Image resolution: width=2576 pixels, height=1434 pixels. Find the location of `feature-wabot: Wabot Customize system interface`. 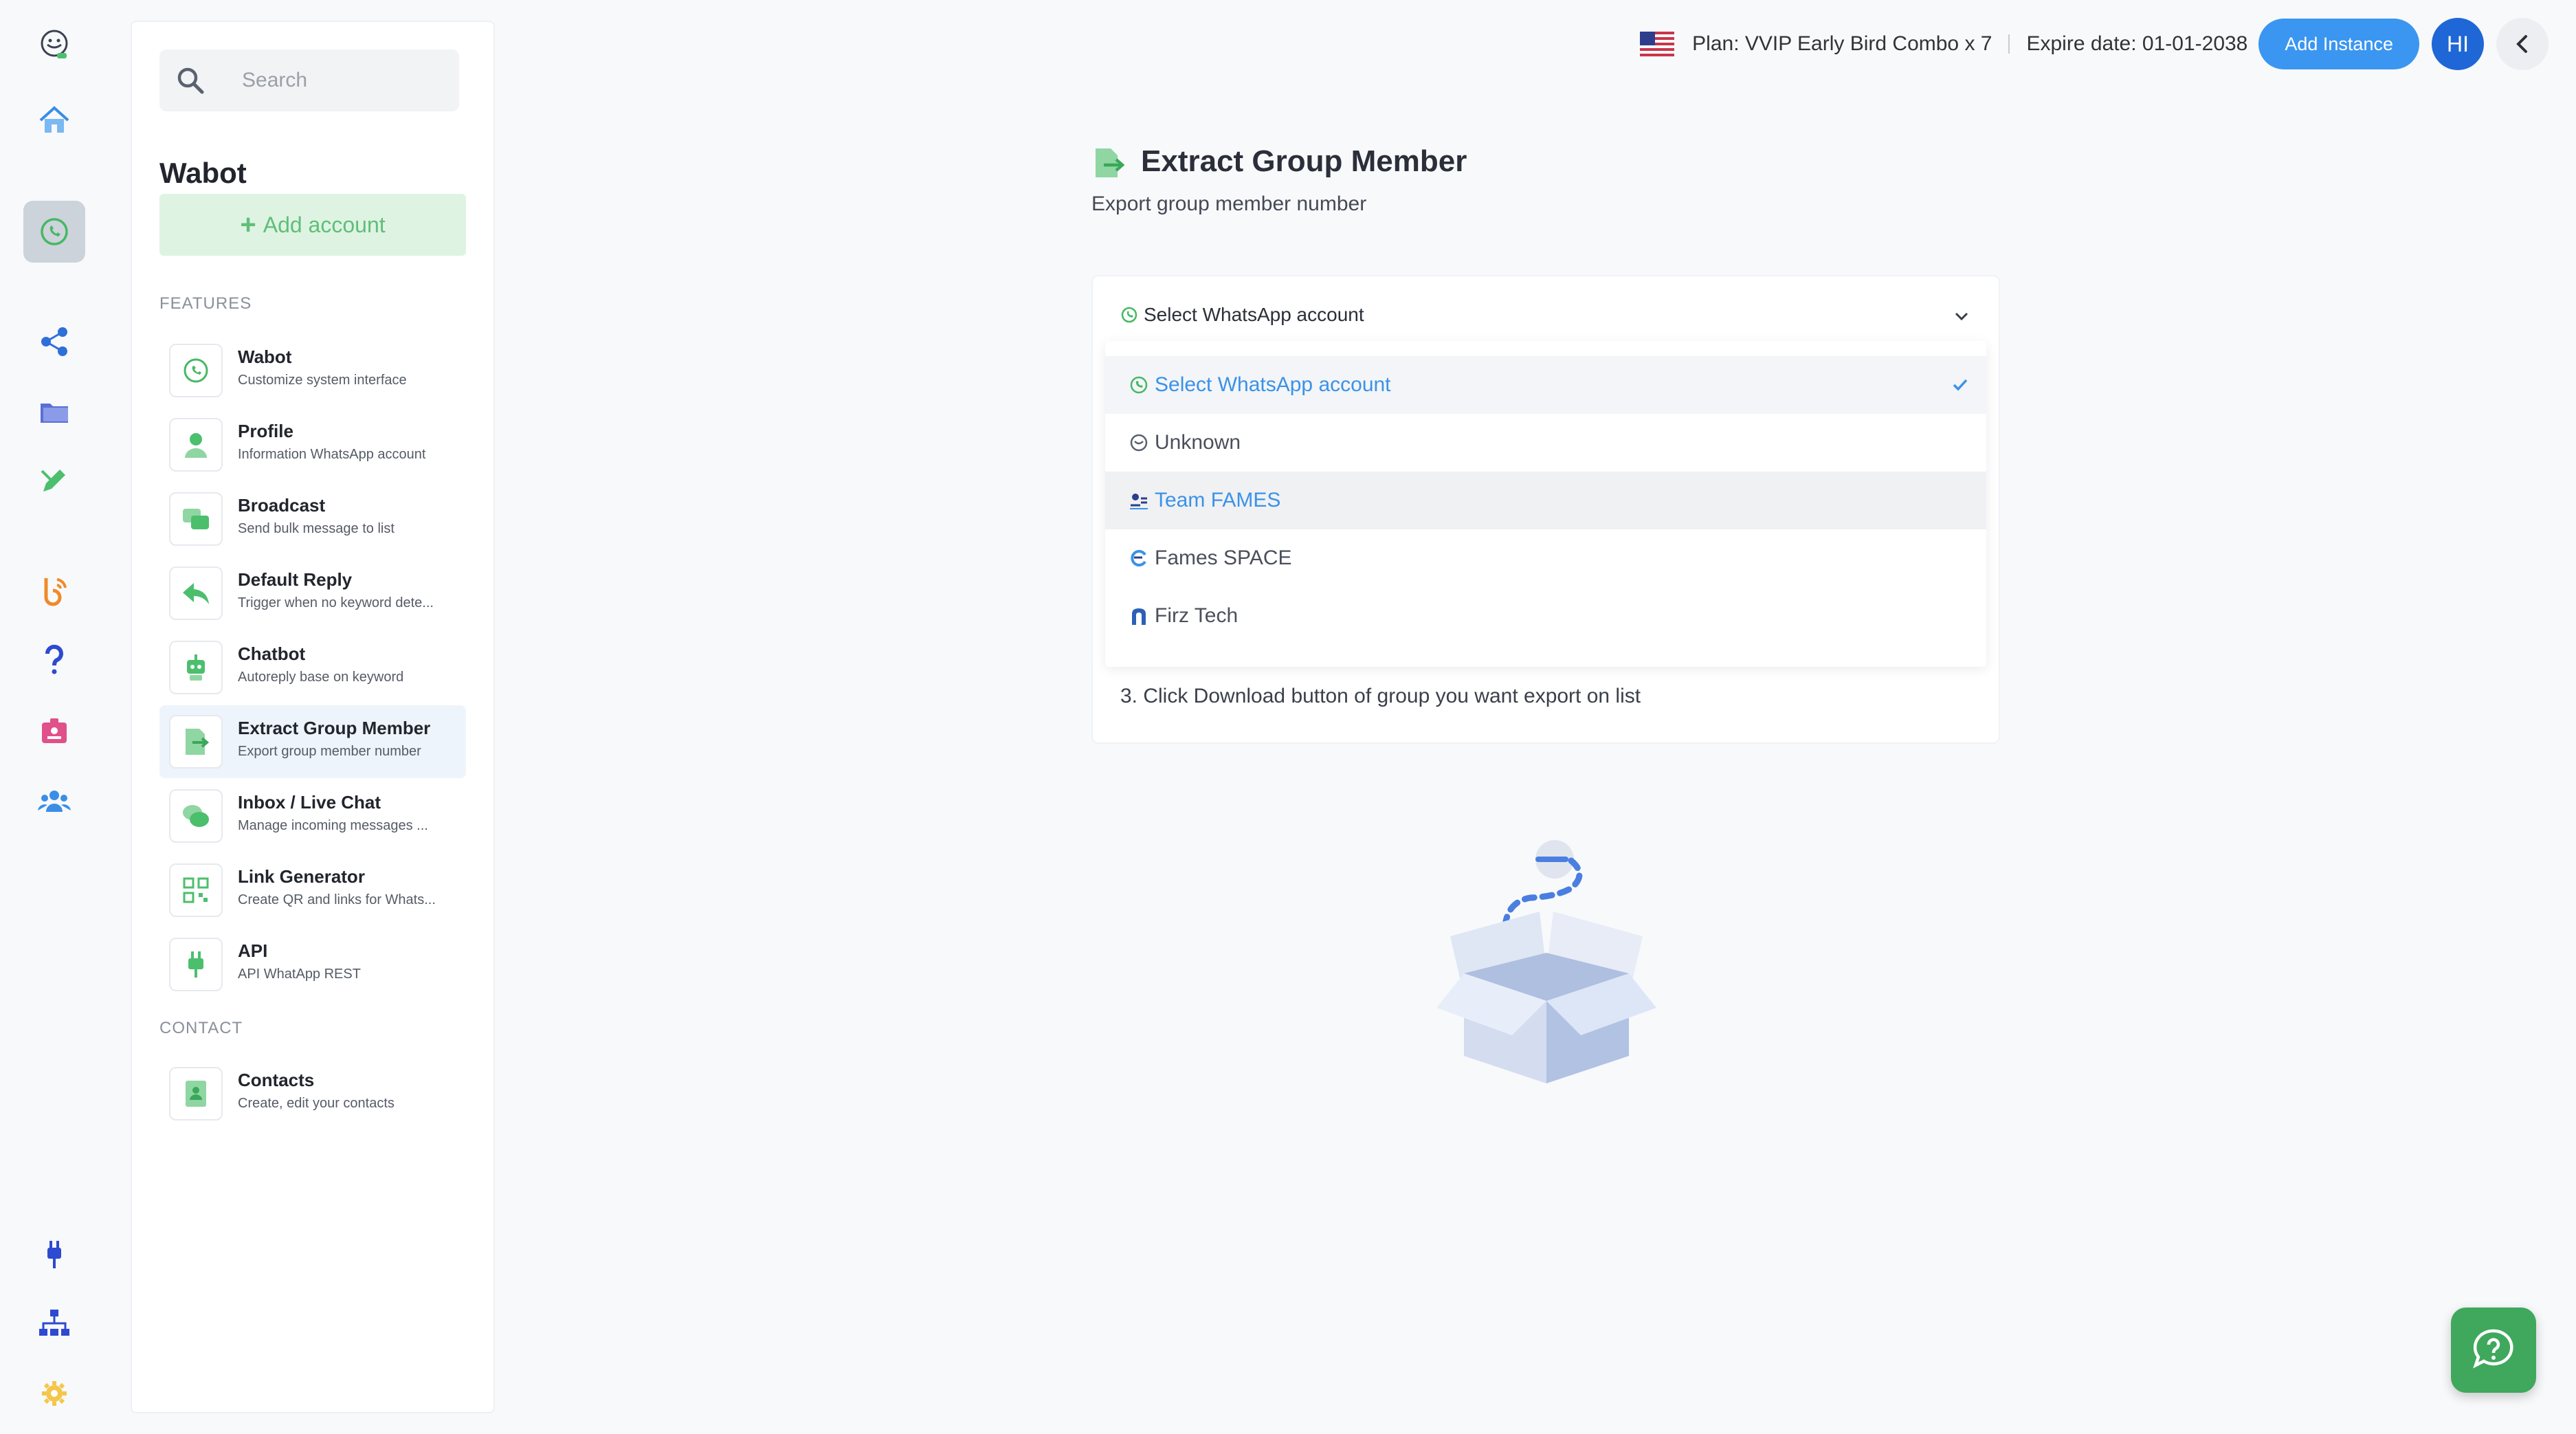

feature-wabot: Wabot Customize system interface is located at coordinates (312, 371).